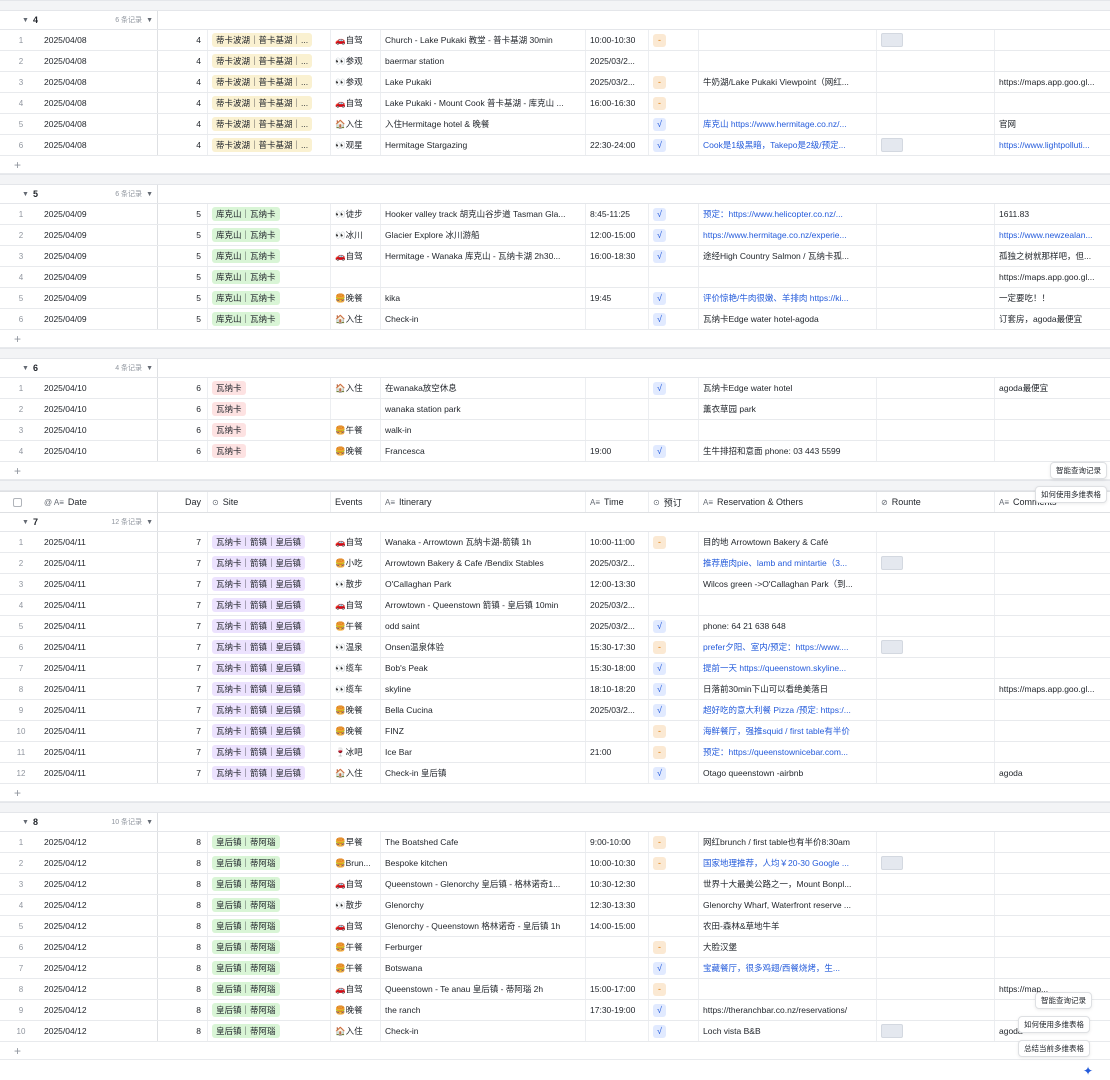 This screenshot has height=1080, width=1110. Describe the element at coordinates (483, 863) in the screenshot. I see `itinerary-cell: Bespoke kitchen` at that location.